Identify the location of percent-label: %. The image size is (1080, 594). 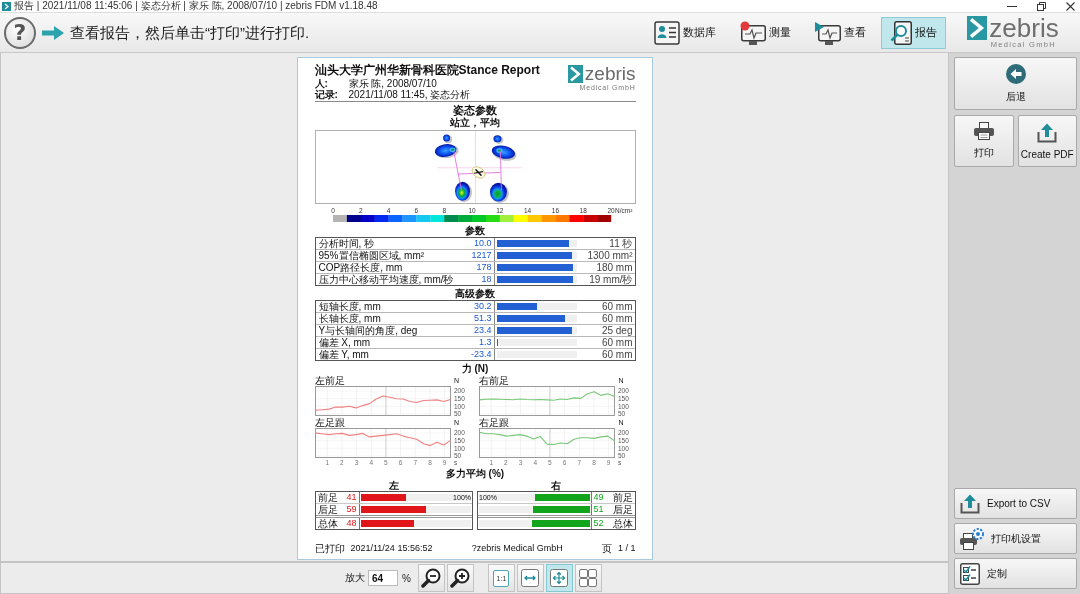
(406, 578).